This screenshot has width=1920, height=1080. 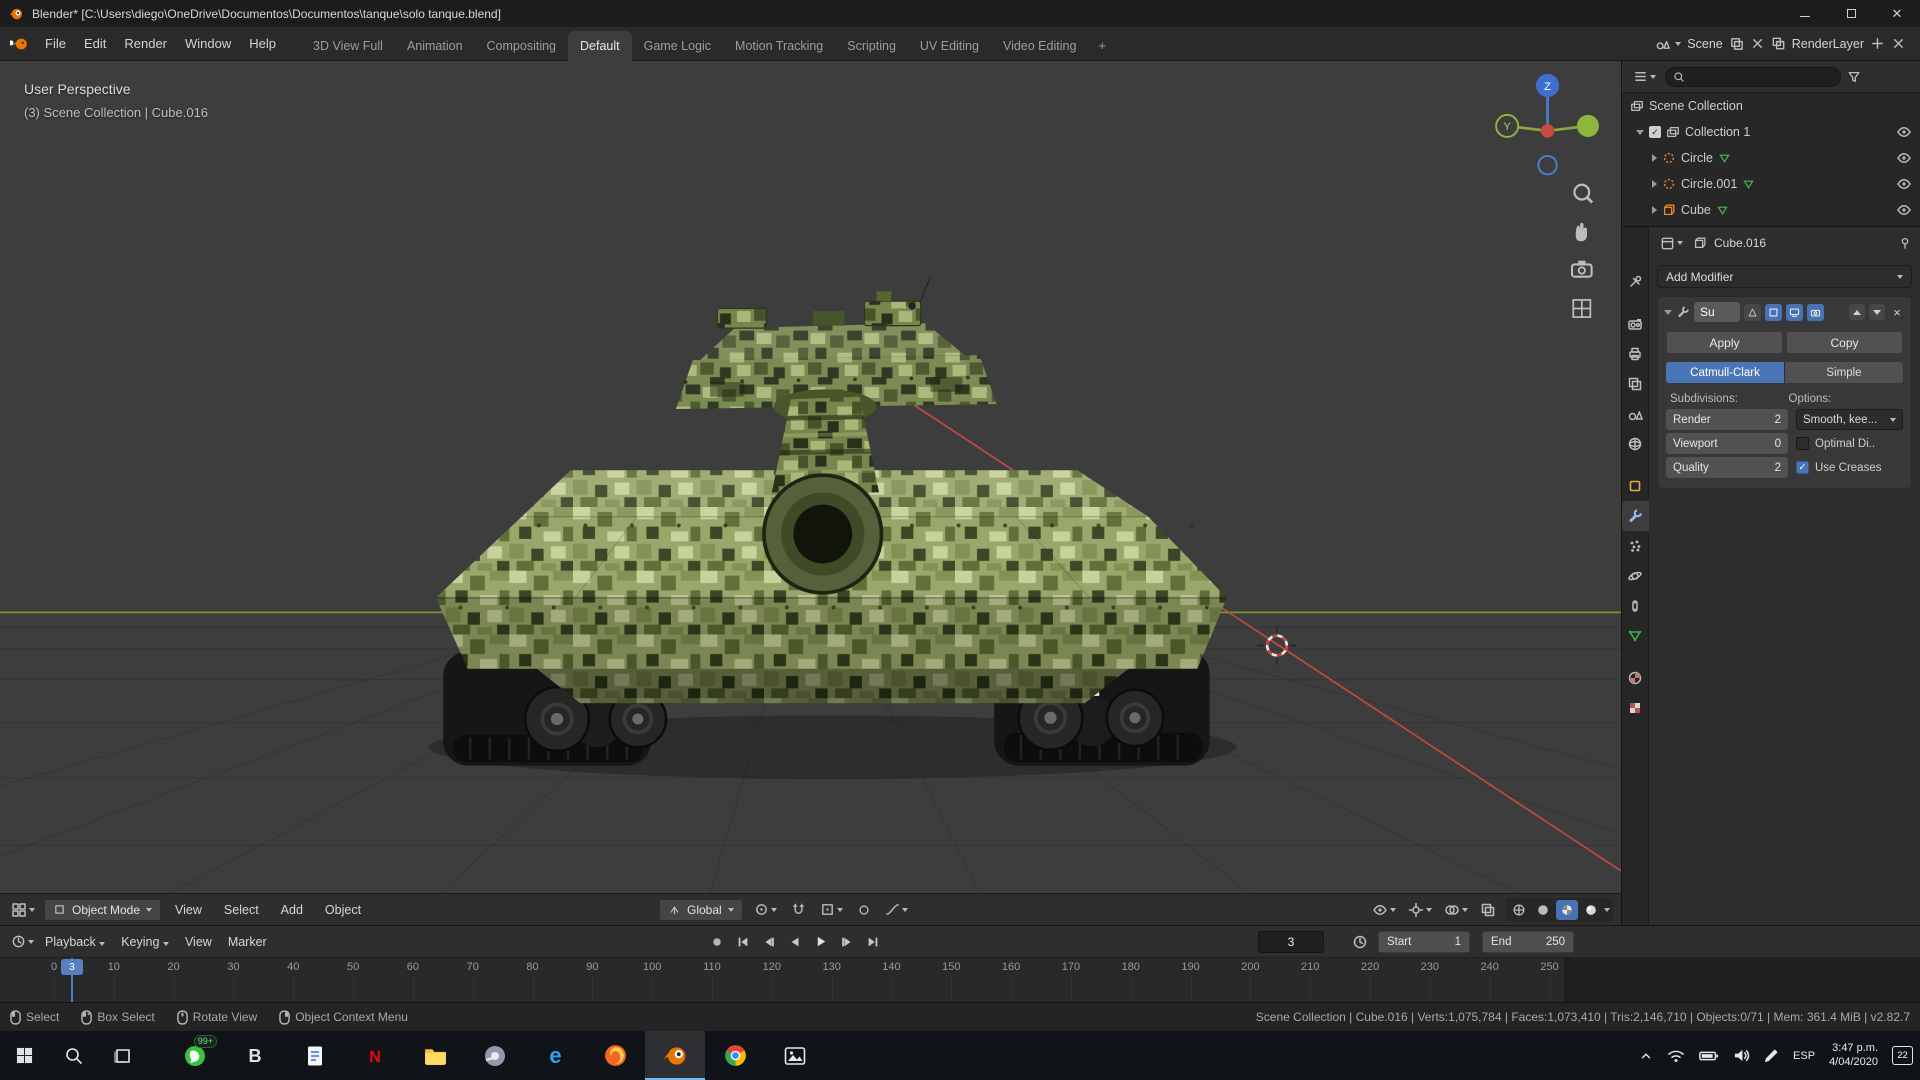 I want to click on preview-range-clock-icon, so click(x=1360, y=942).